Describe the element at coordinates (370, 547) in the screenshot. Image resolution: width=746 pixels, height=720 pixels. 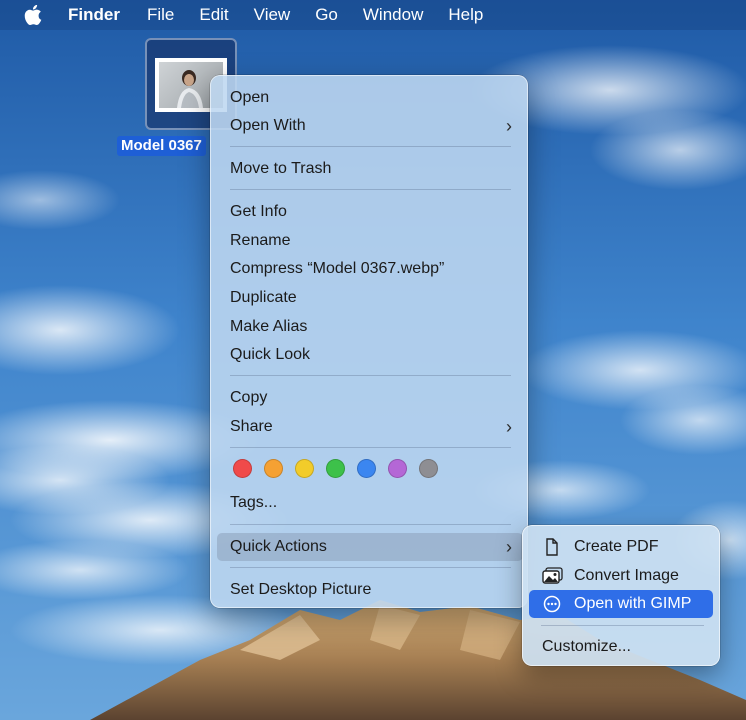
I see `menu-item-quick-actions: Quick Actions ›` at that location.